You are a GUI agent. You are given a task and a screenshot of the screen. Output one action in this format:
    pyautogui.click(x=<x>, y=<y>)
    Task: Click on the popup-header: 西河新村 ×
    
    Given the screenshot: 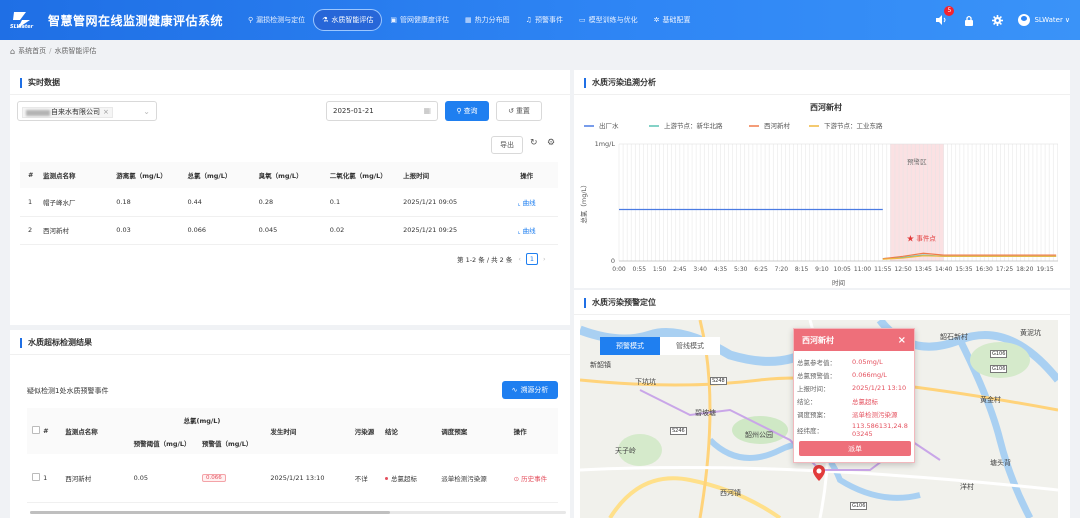 What is the action you would take?
    pyautogui.click(x=854, y=340)
    